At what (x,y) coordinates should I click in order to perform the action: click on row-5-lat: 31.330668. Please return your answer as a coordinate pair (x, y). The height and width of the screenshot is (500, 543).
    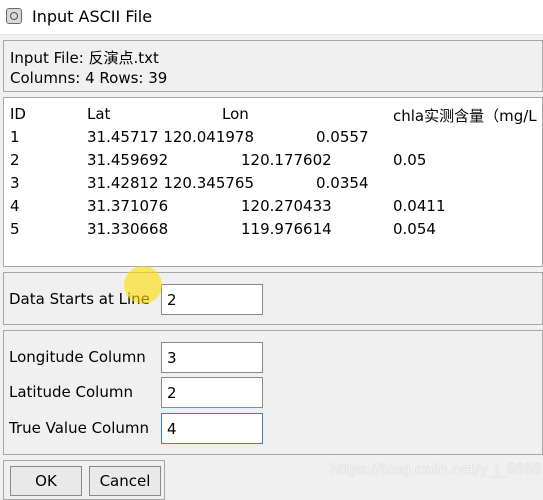
    Looking at the image, I should click on (128, 229).